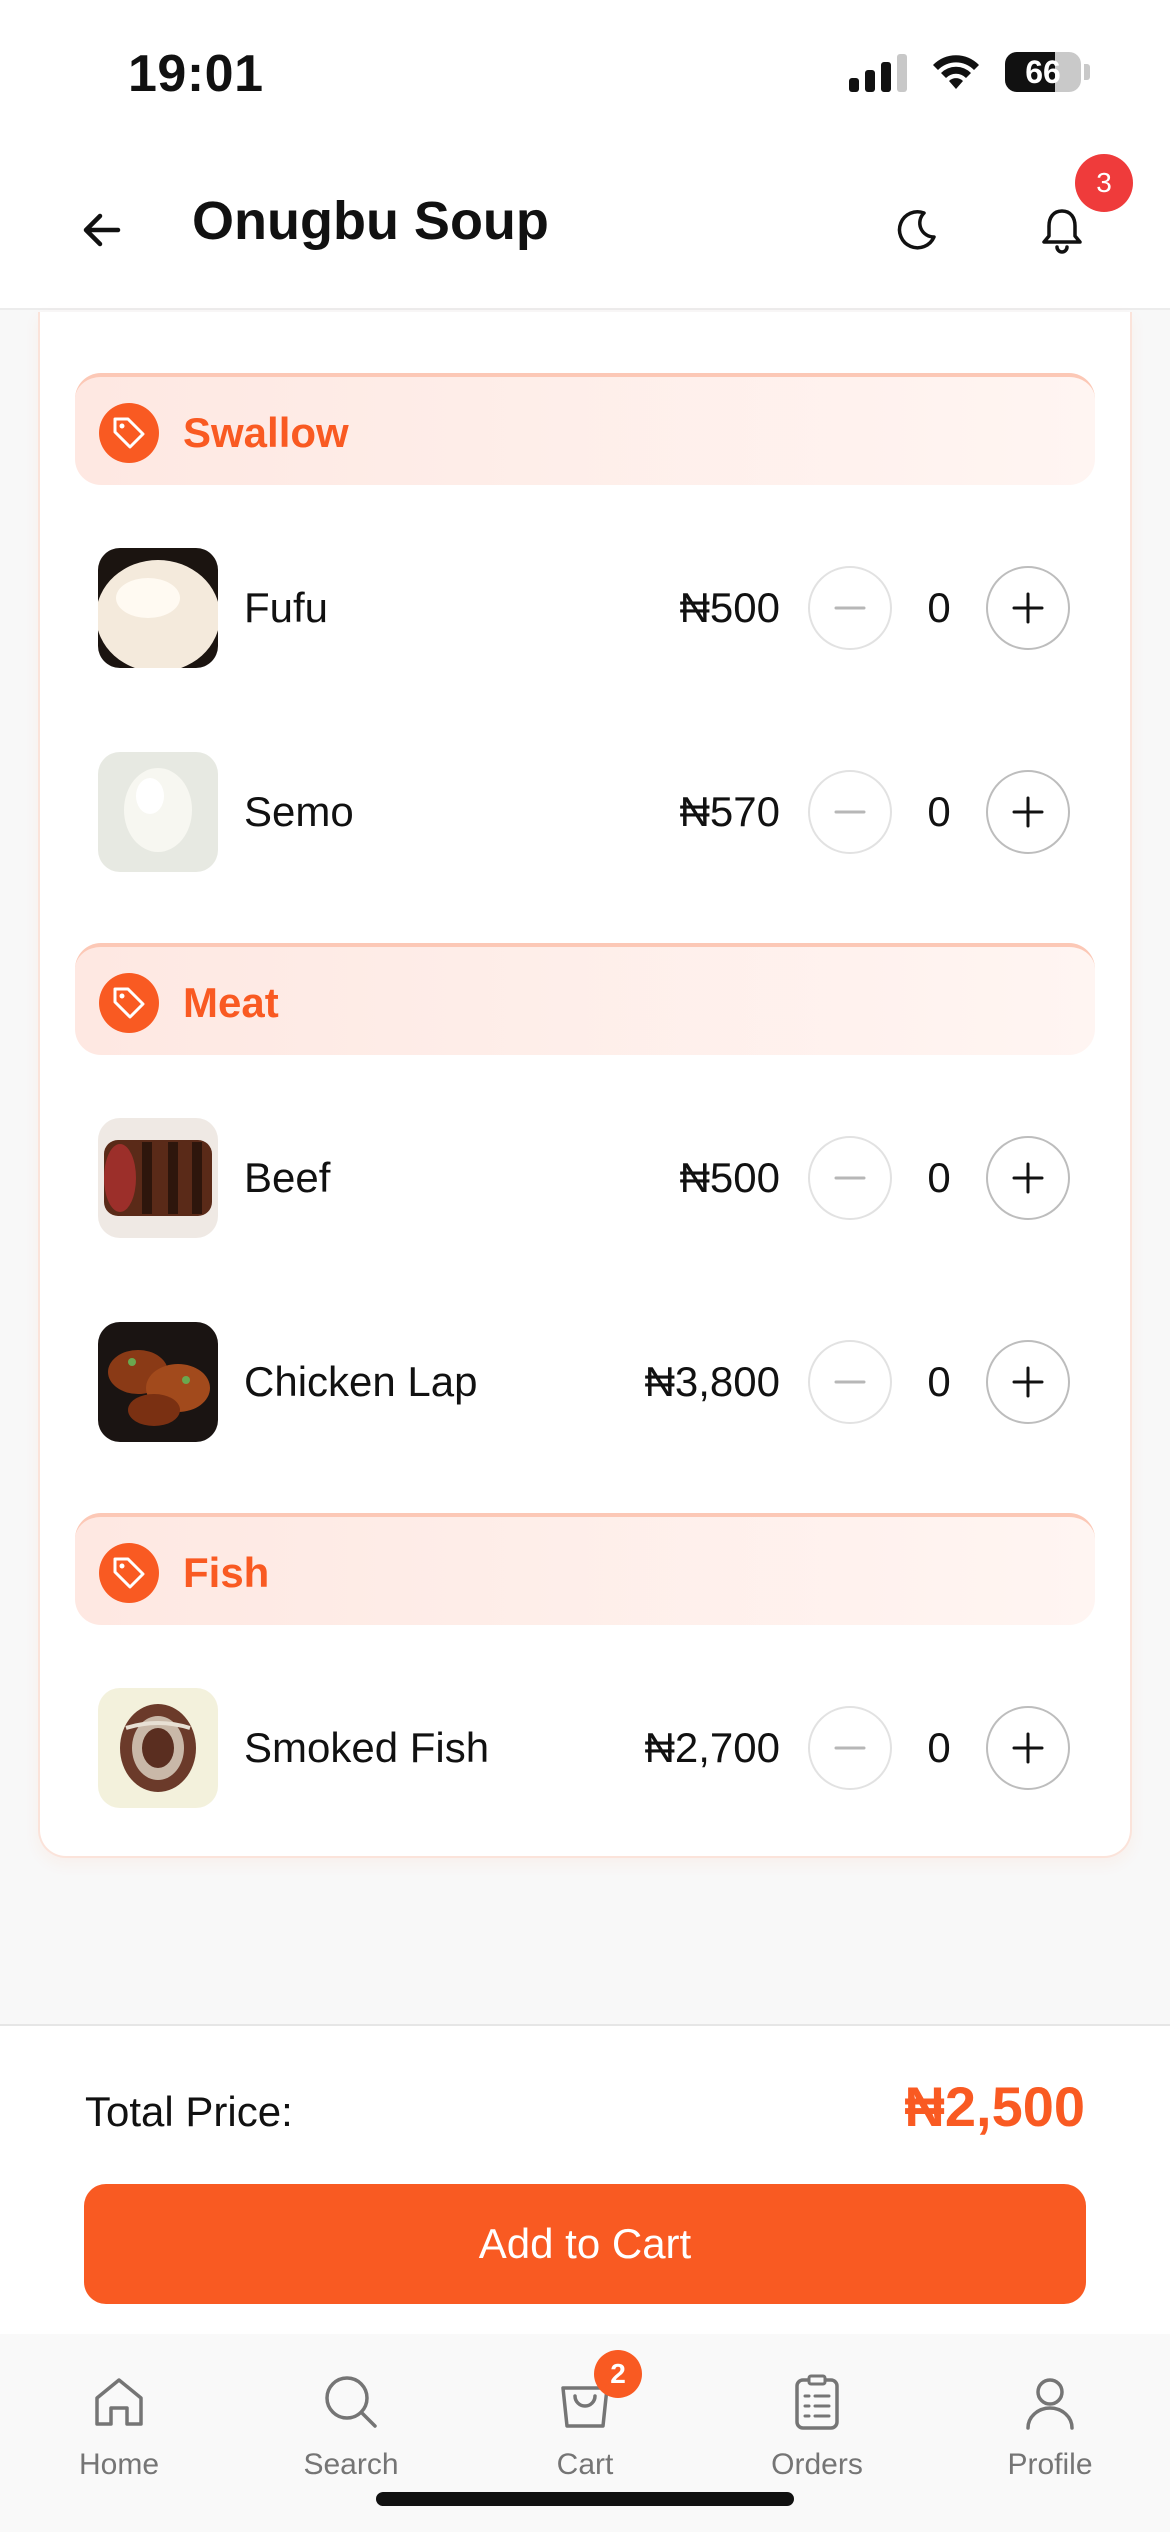 The image size is (1170, 2532). What do you see at coordinates (584, 1380) in the screenshot?
I see `list-item-chicken-lap: Chicken Lap ₦3,800 0` at bounding box center [584, 1380].